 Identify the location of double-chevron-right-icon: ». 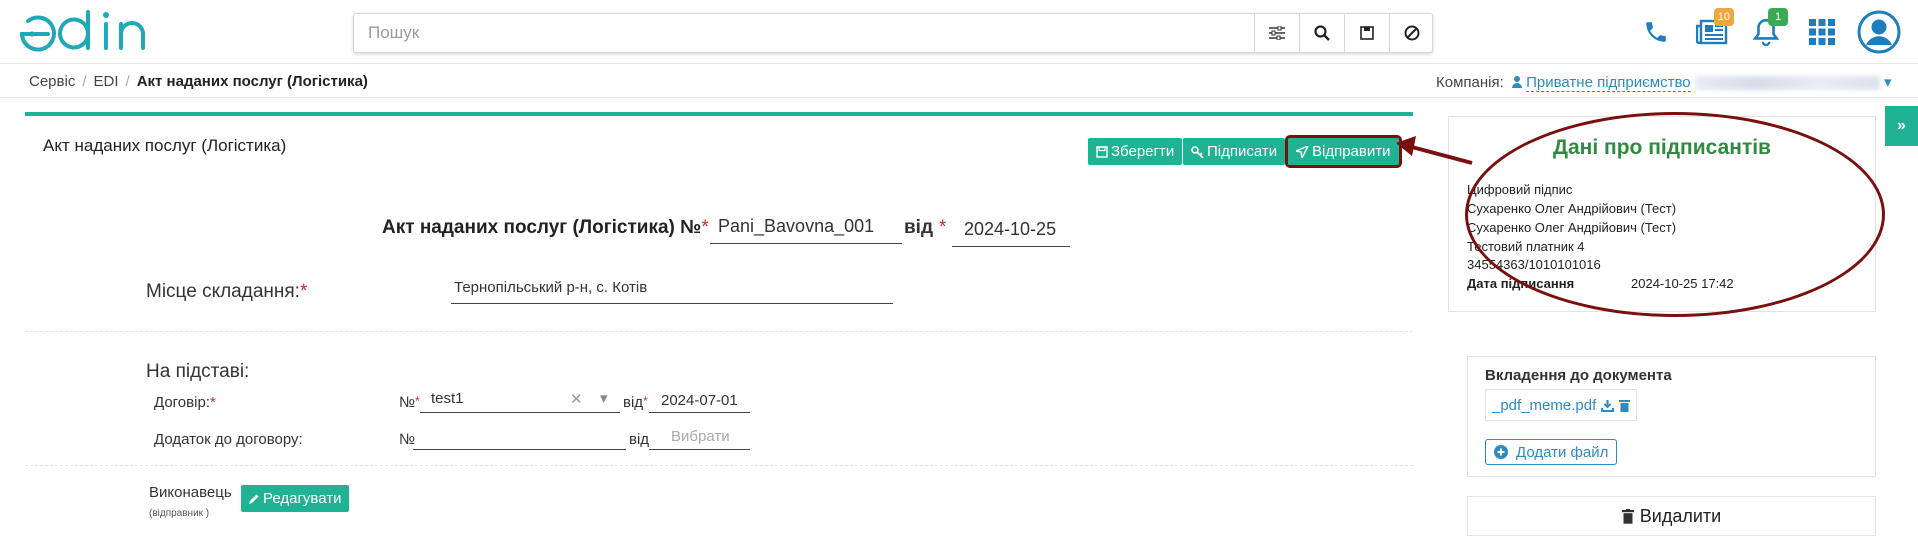
(1901, 125).